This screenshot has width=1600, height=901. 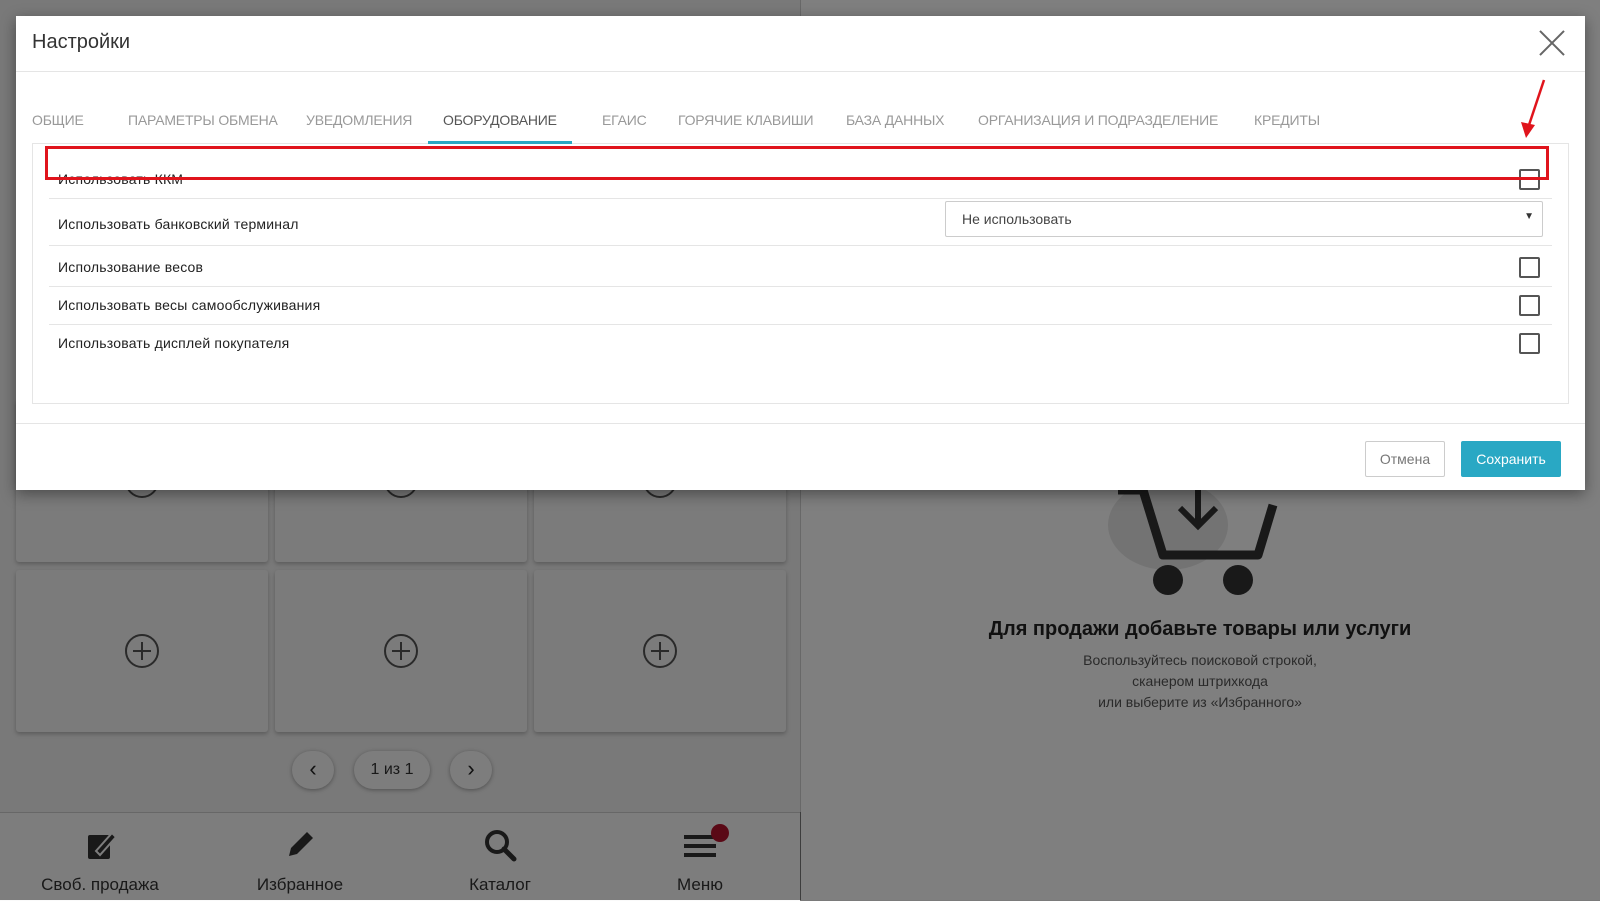 What do you see at coordinates (189, 305) in the screenshot?
I see `setting-label: Использовать весы самообслуживания` at bounding box center [189, 305].